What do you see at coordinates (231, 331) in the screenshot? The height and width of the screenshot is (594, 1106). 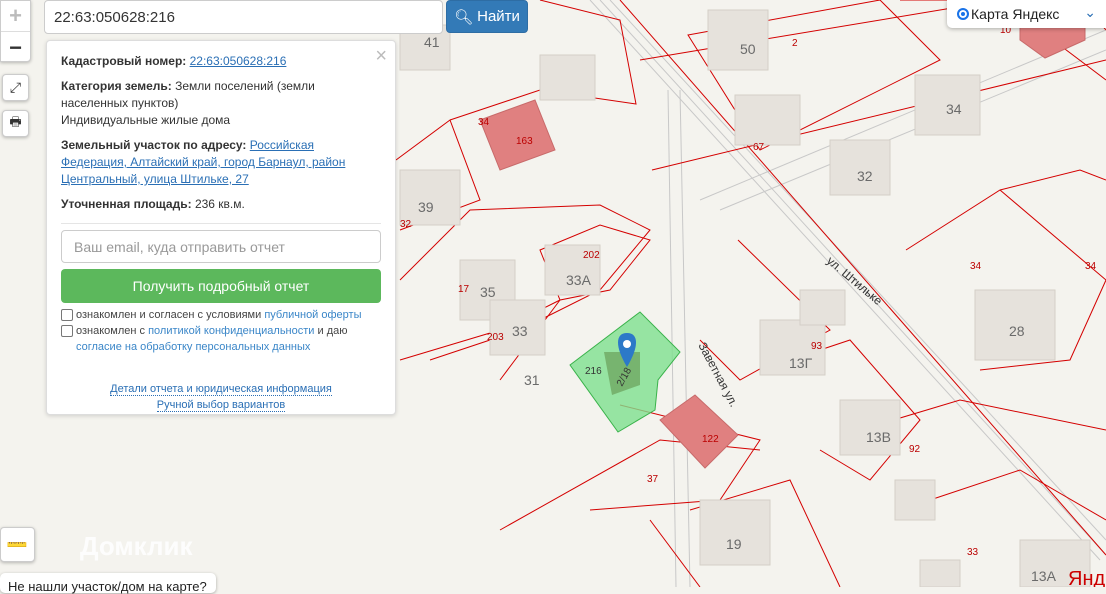 I see `privacy-link: политикой конфиденциальности` at bounding box center [231, 331].